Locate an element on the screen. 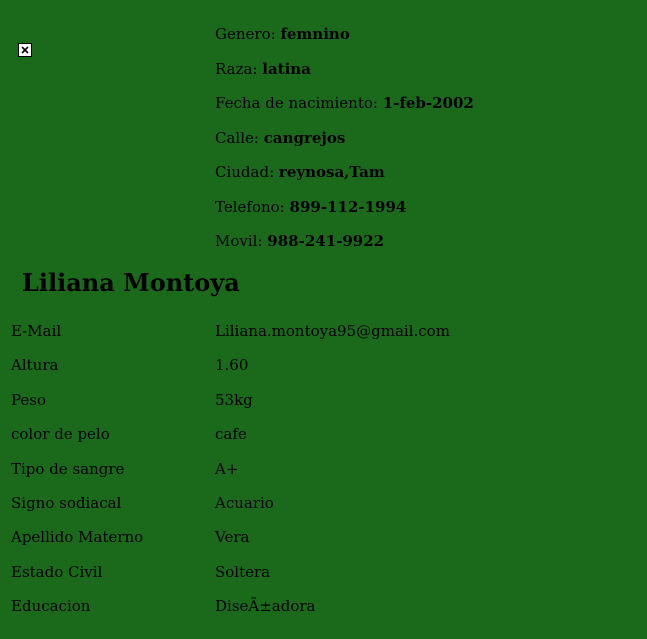 Image resolution: width=647 pixels, height=639 pixels. row-value: Liliana.montoya95@gmail.com is located at coordinates (332, 331).